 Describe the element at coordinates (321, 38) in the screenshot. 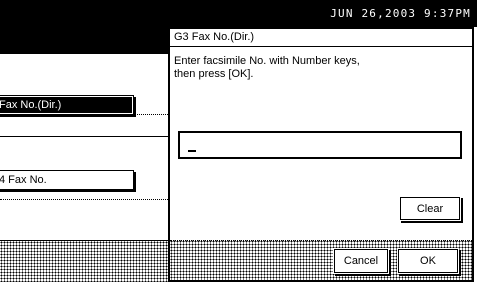

I see `dialog-title: G3 Fax No.(Dir.)` at that location.